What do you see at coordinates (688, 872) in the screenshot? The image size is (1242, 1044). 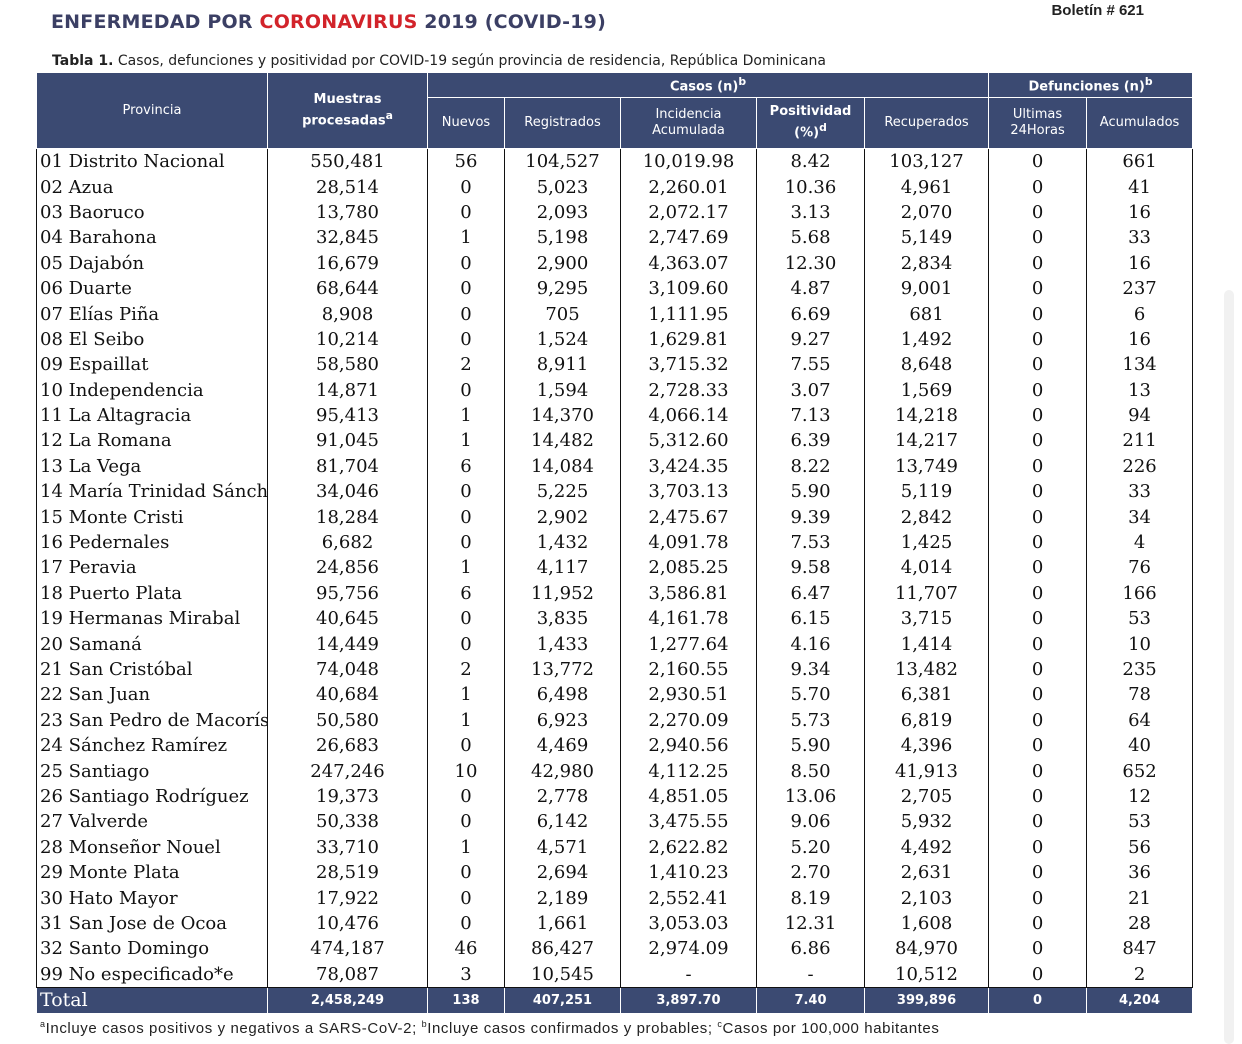 I see `cell-incidencia: 1,410.23` at bounding box center [688, 872].